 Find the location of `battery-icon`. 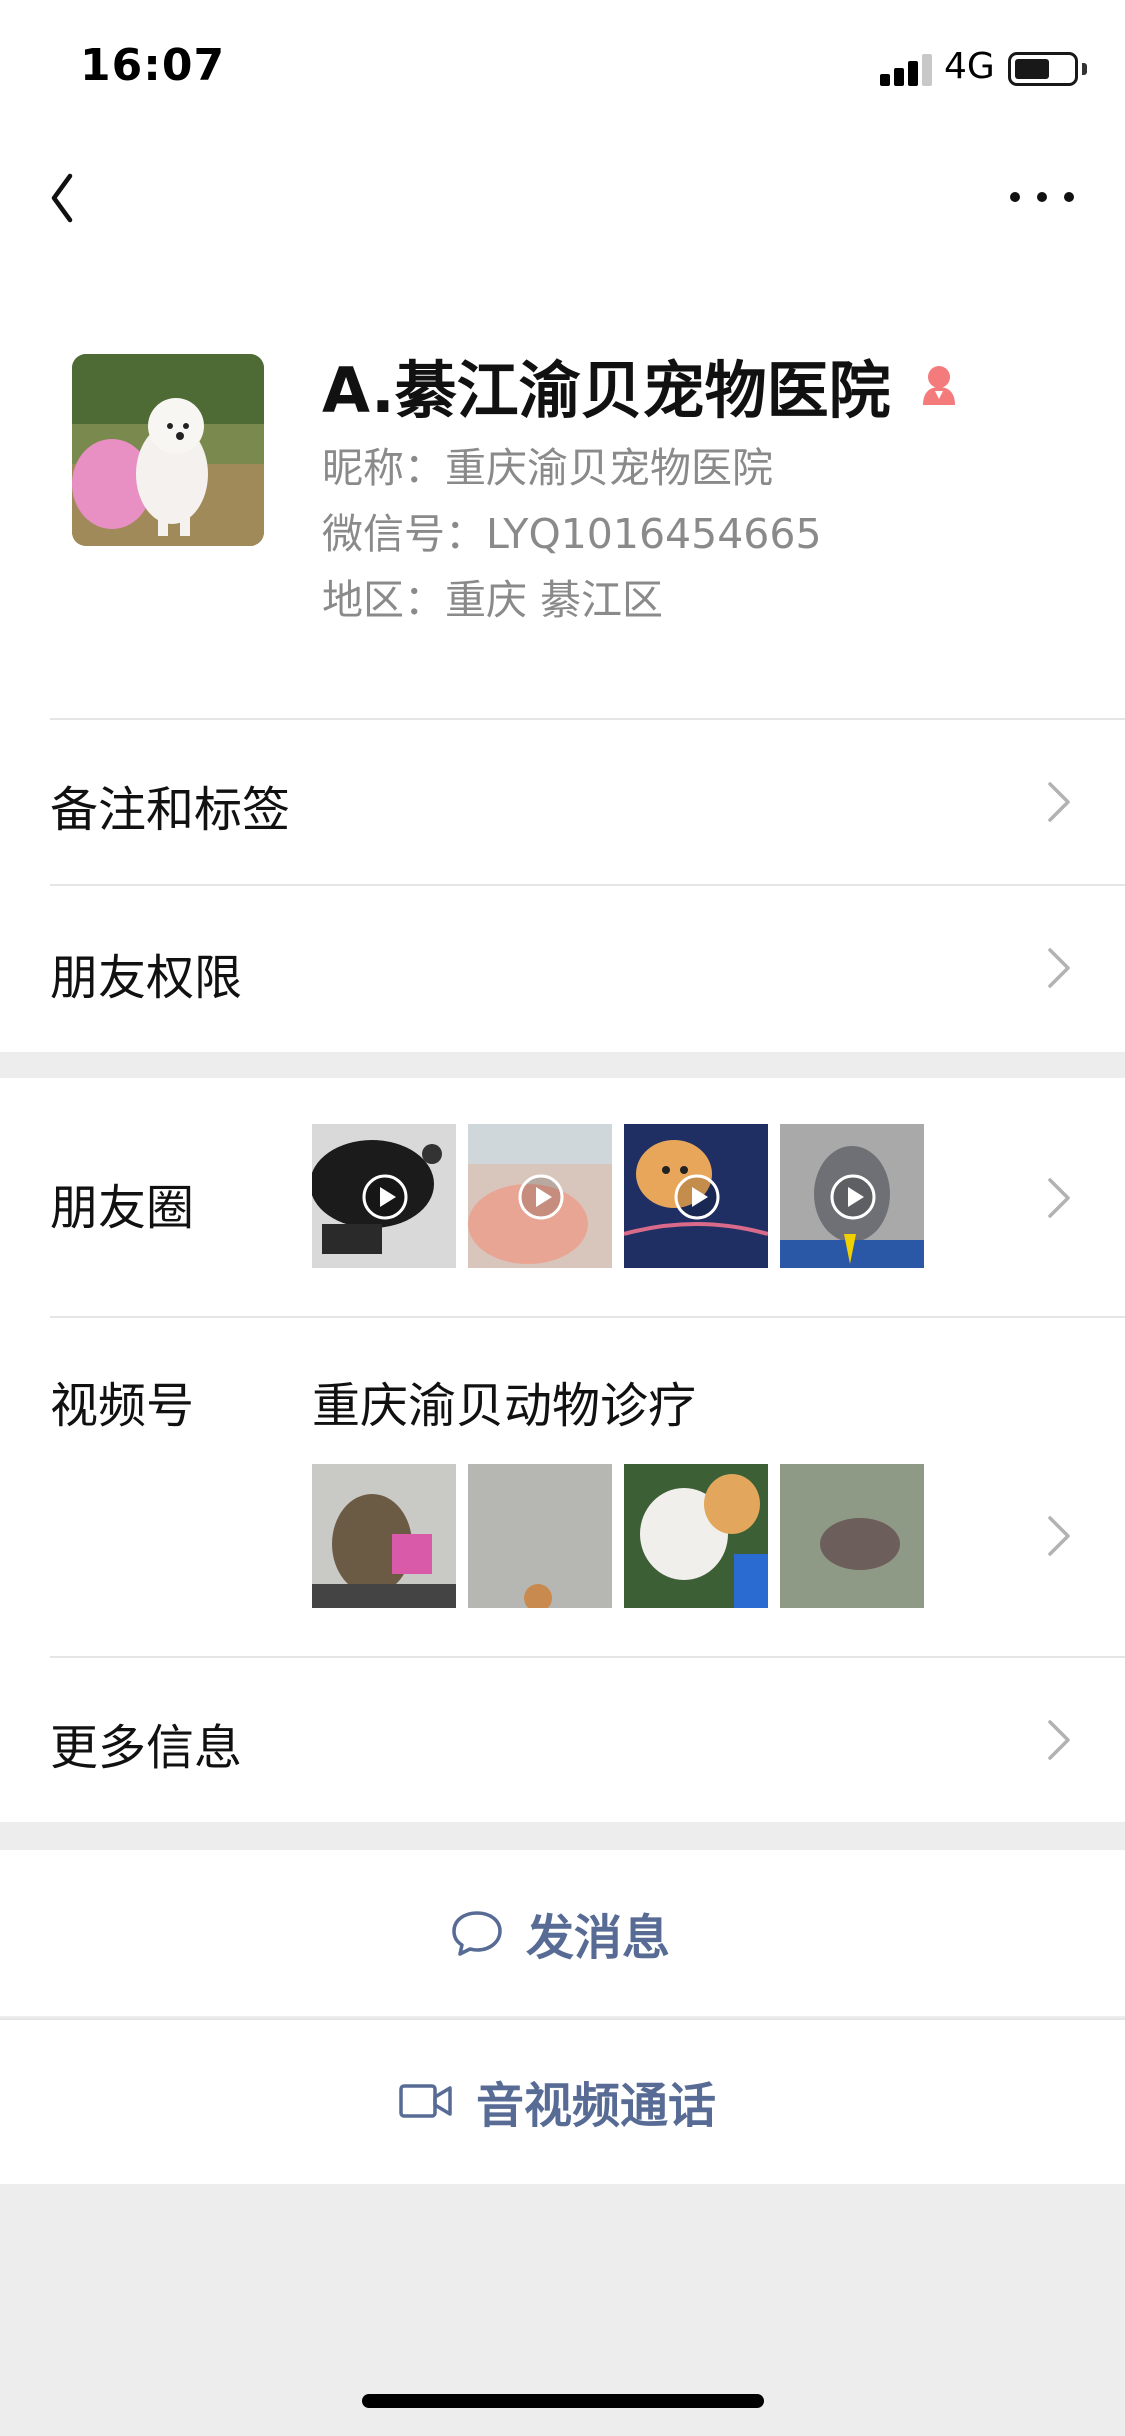

battery-icon is located at coordinates (1043, 69).